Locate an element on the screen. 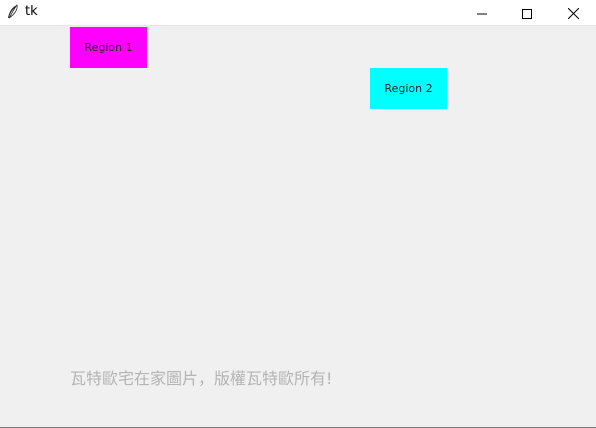  minimize-icon is located at coordinates (482, 13).